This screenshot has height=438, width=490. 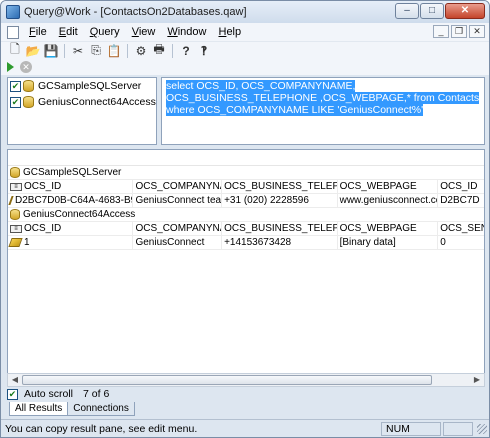 What do you see at coordinates (10, 67) in the screenshot?
I see `run-query-icon` at bounding box center [10, 67].